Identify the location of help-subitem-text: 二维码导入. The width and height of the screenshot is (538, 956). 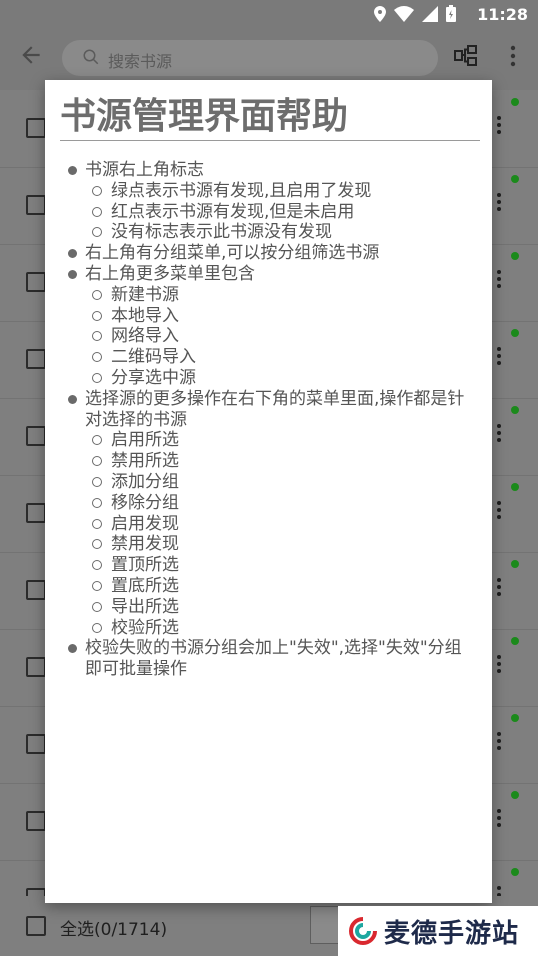
(153, 357).